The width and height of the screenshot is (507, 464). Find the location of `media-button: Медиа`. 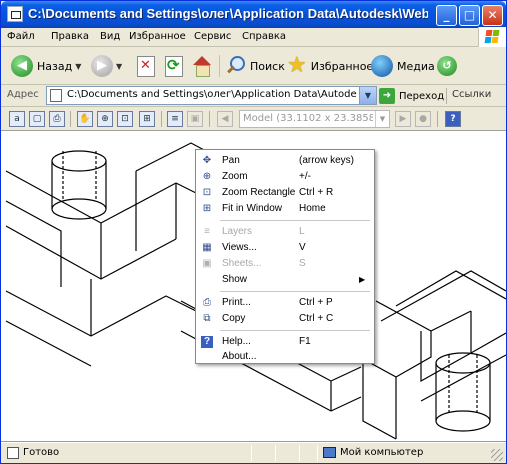

media-button: Медиа is located at coordinates (403, 66).